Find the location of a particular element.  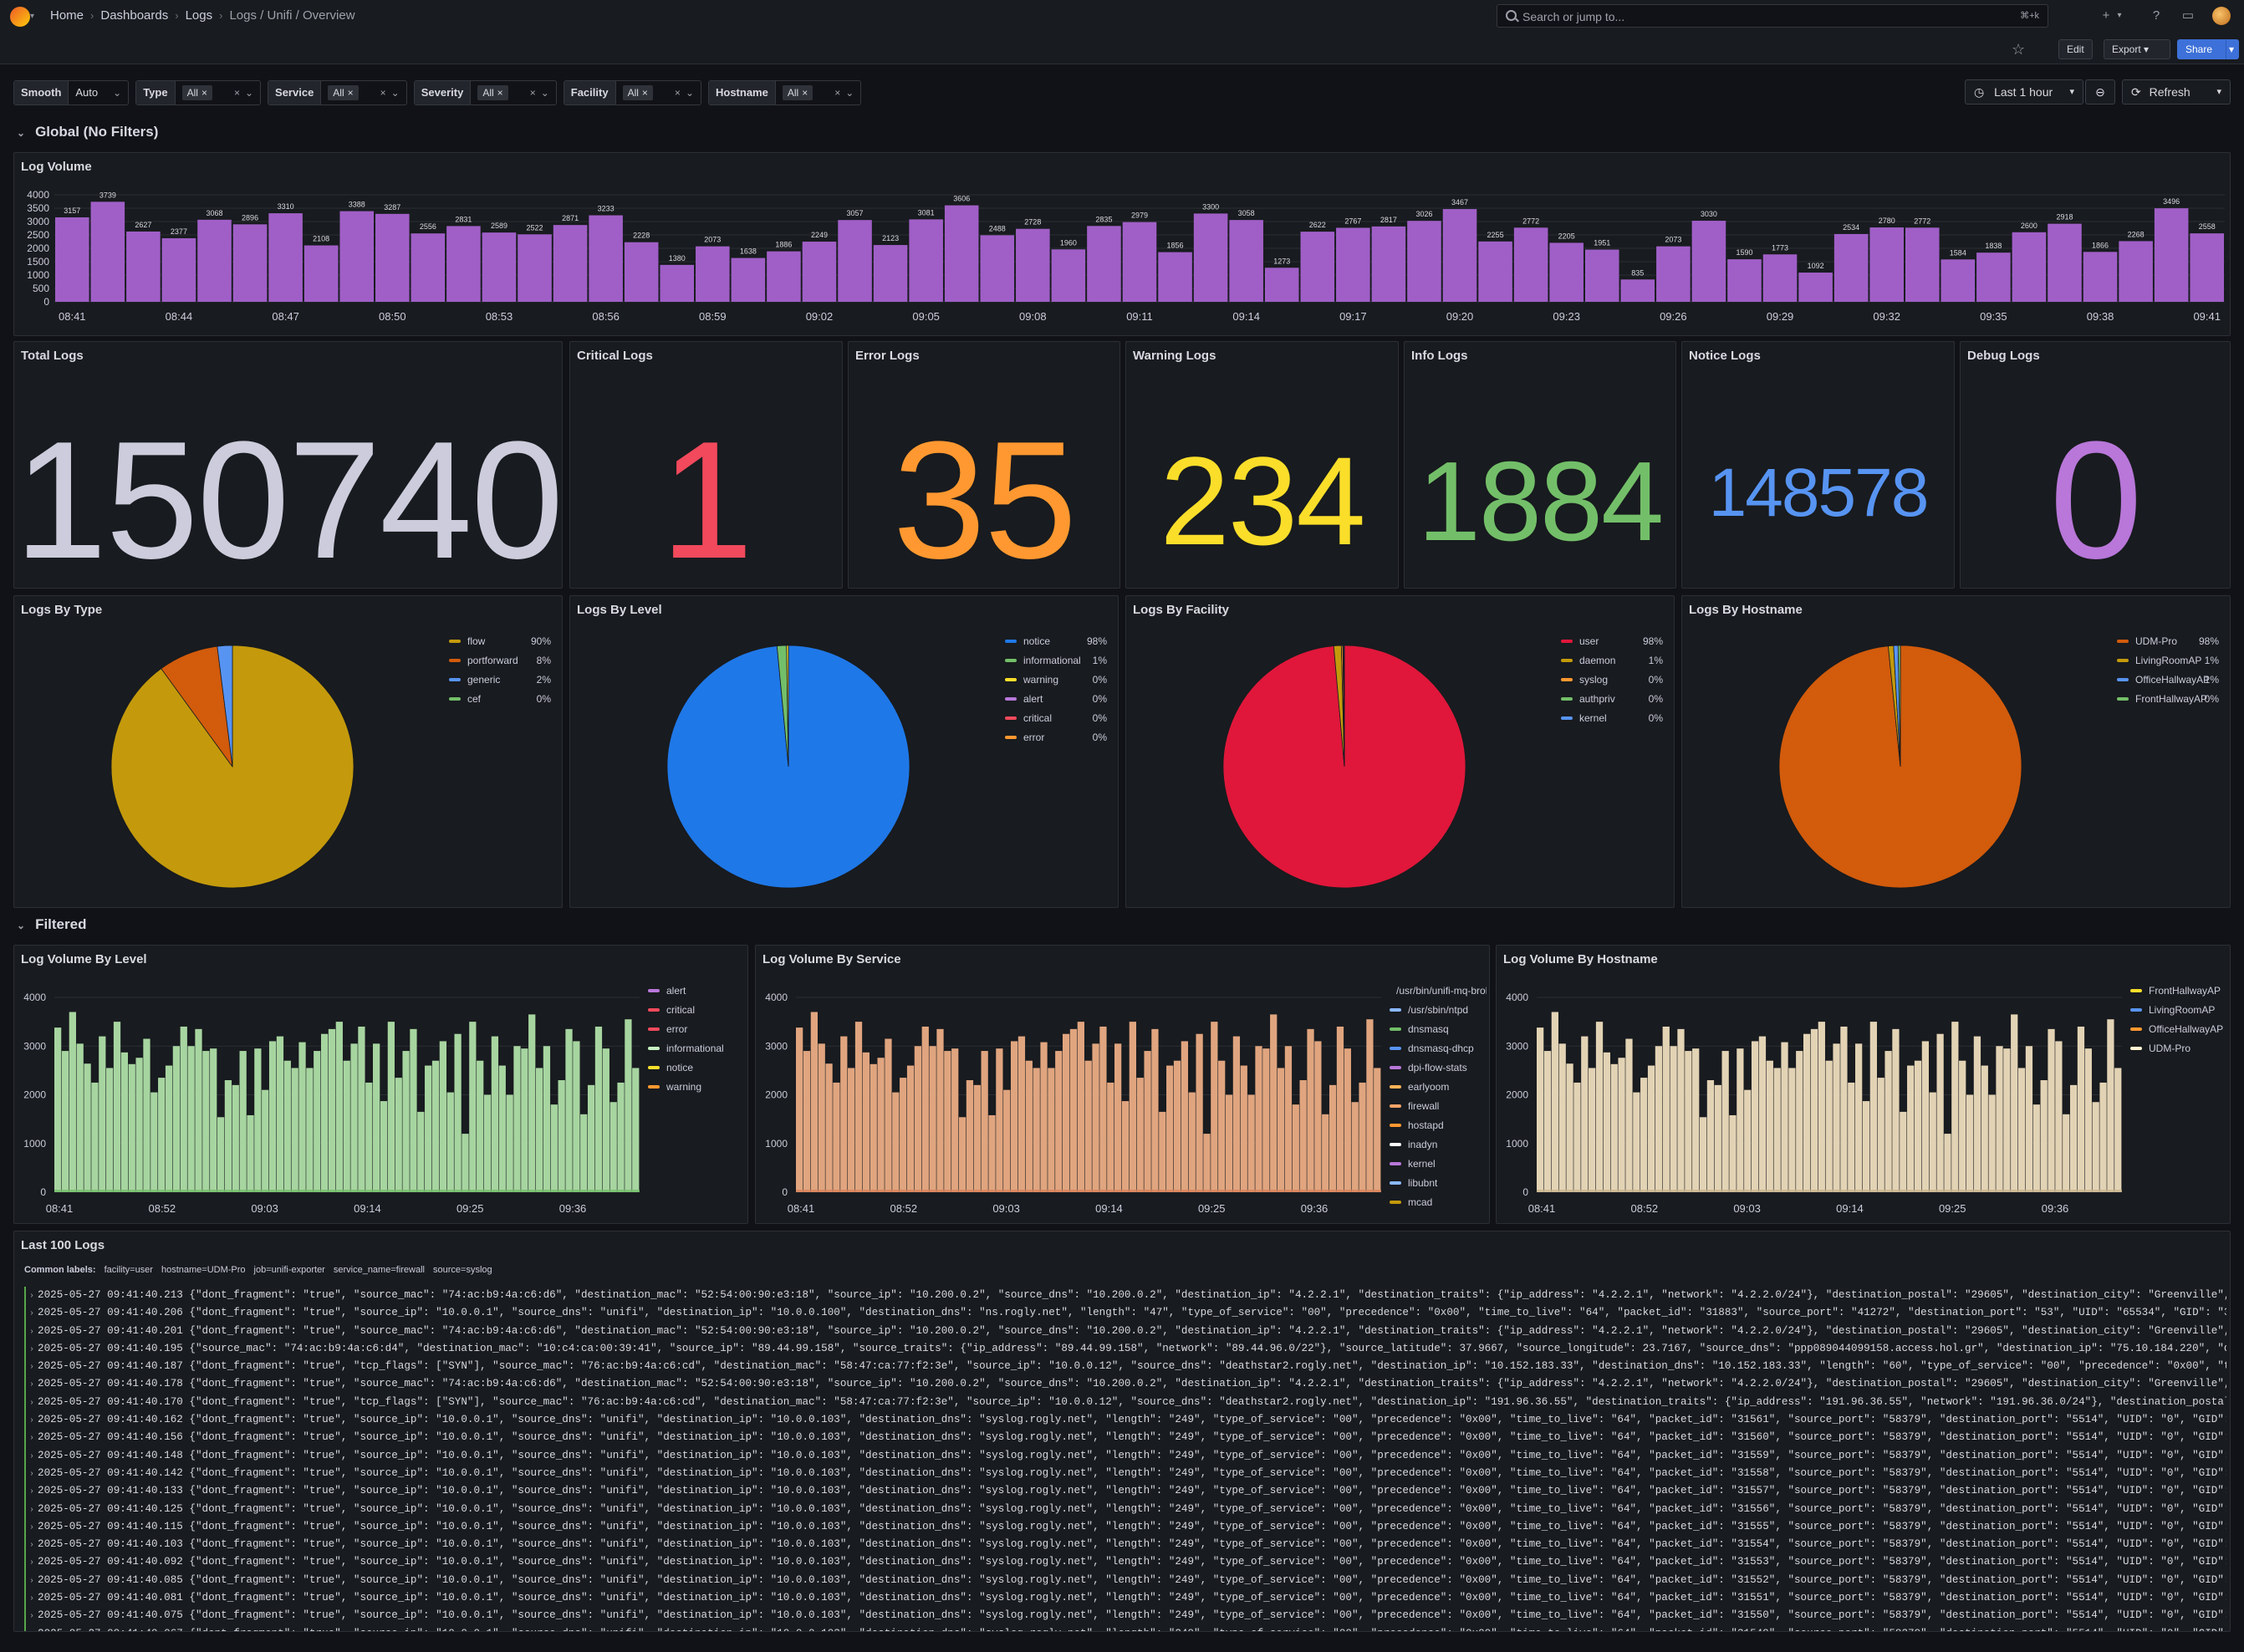

legend-item: alert 0% is located at coordinates (1056, 698).